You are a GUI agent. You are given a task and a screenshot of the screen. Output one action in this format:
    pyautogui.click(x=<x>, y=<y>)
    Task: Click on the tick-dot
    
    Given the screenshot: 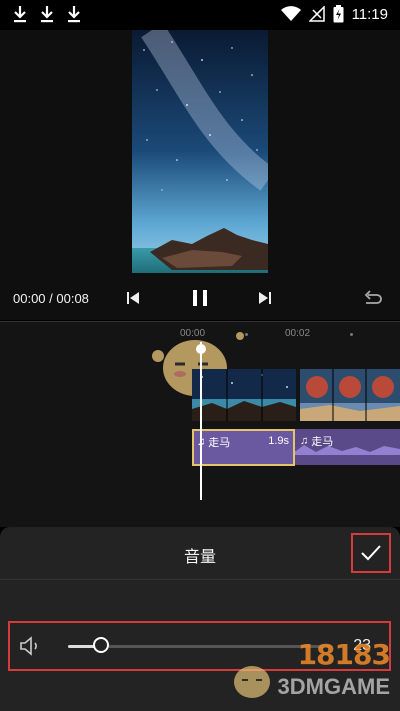 What is the action you would take?
    pyautogui.click(x=351, y=334)
    